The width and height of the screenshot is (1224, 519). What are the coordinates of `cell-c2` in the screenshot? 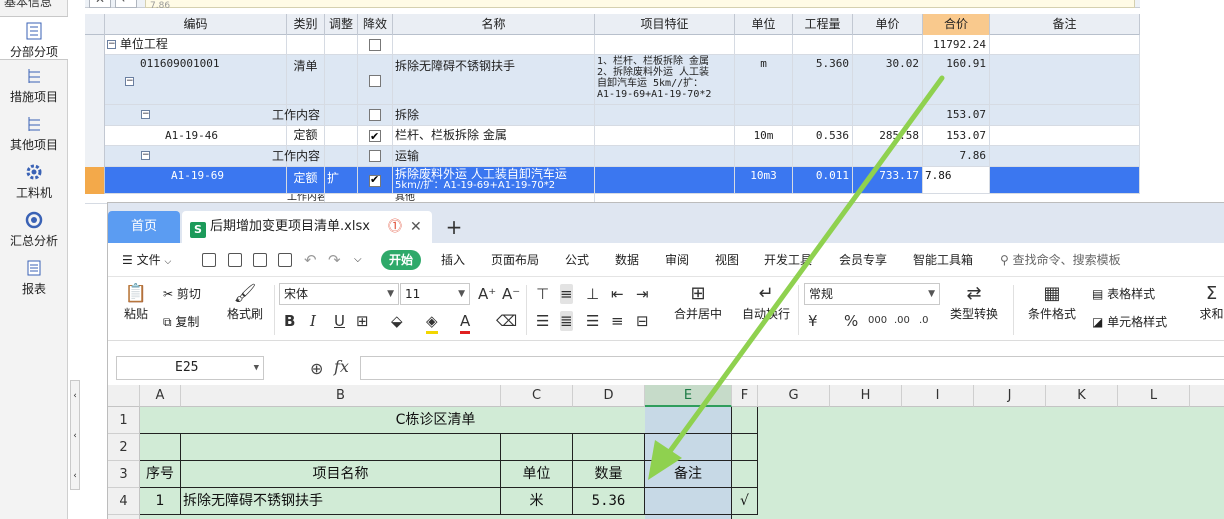 It's located at (537, 447).